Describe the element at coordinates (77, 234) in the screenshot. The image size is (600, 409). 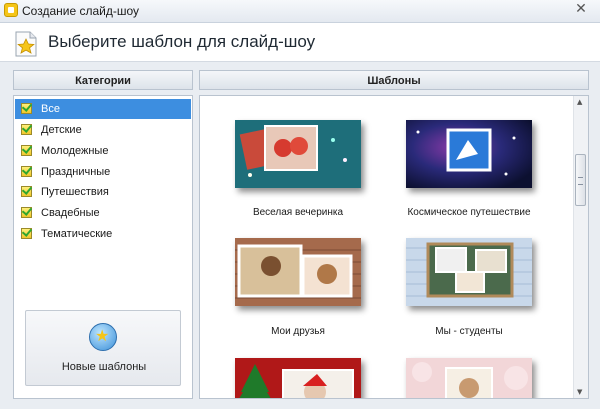
I see `category-label: Тематические` at that location.